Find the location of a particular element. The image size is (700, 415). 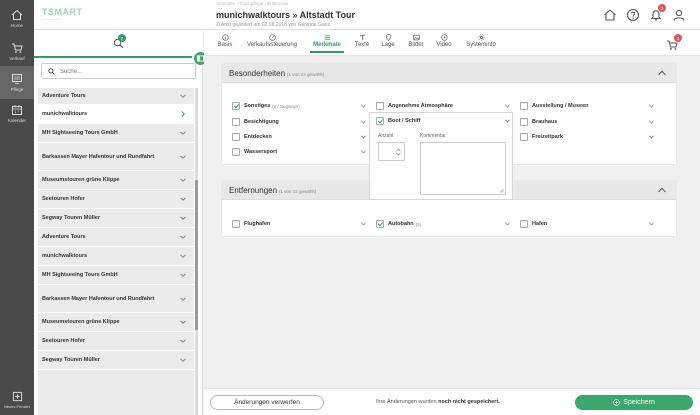

tab-video: Video is located at coordinates (444, 41).